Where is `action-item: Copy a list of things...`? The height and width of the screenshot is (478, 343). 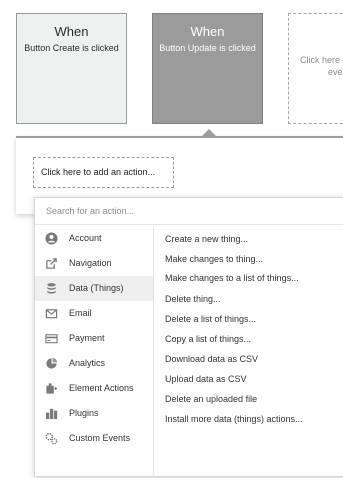
action-item: Copy a list of things... is located at coordinates (208, 339).